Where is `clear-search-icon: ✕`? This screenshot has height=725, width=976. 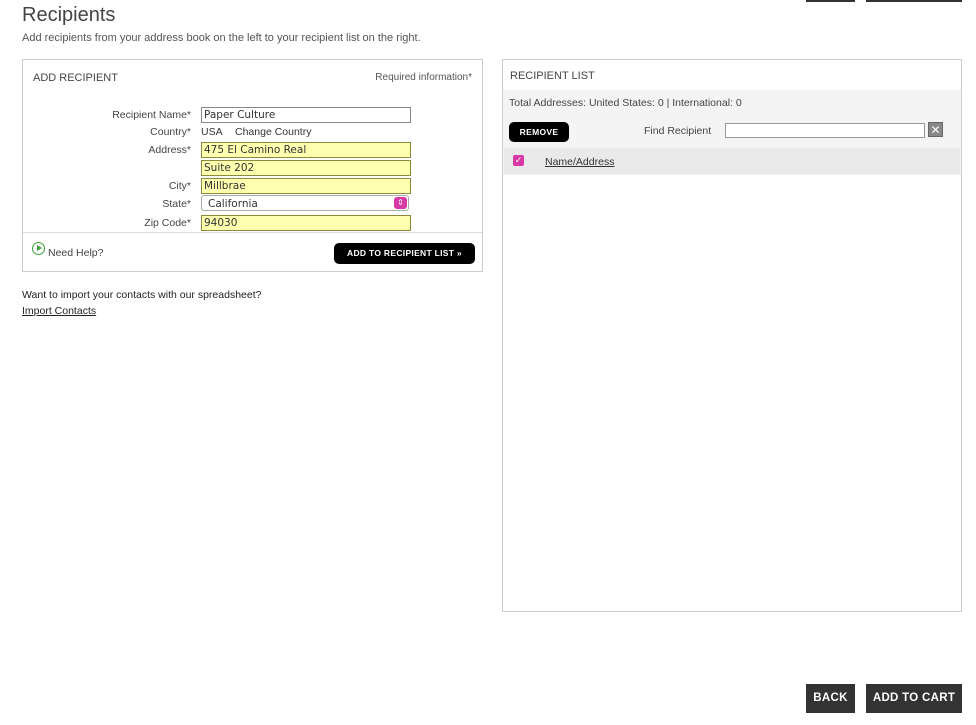 clear-search-icon: ✕ is located at coordinates (935, 129).